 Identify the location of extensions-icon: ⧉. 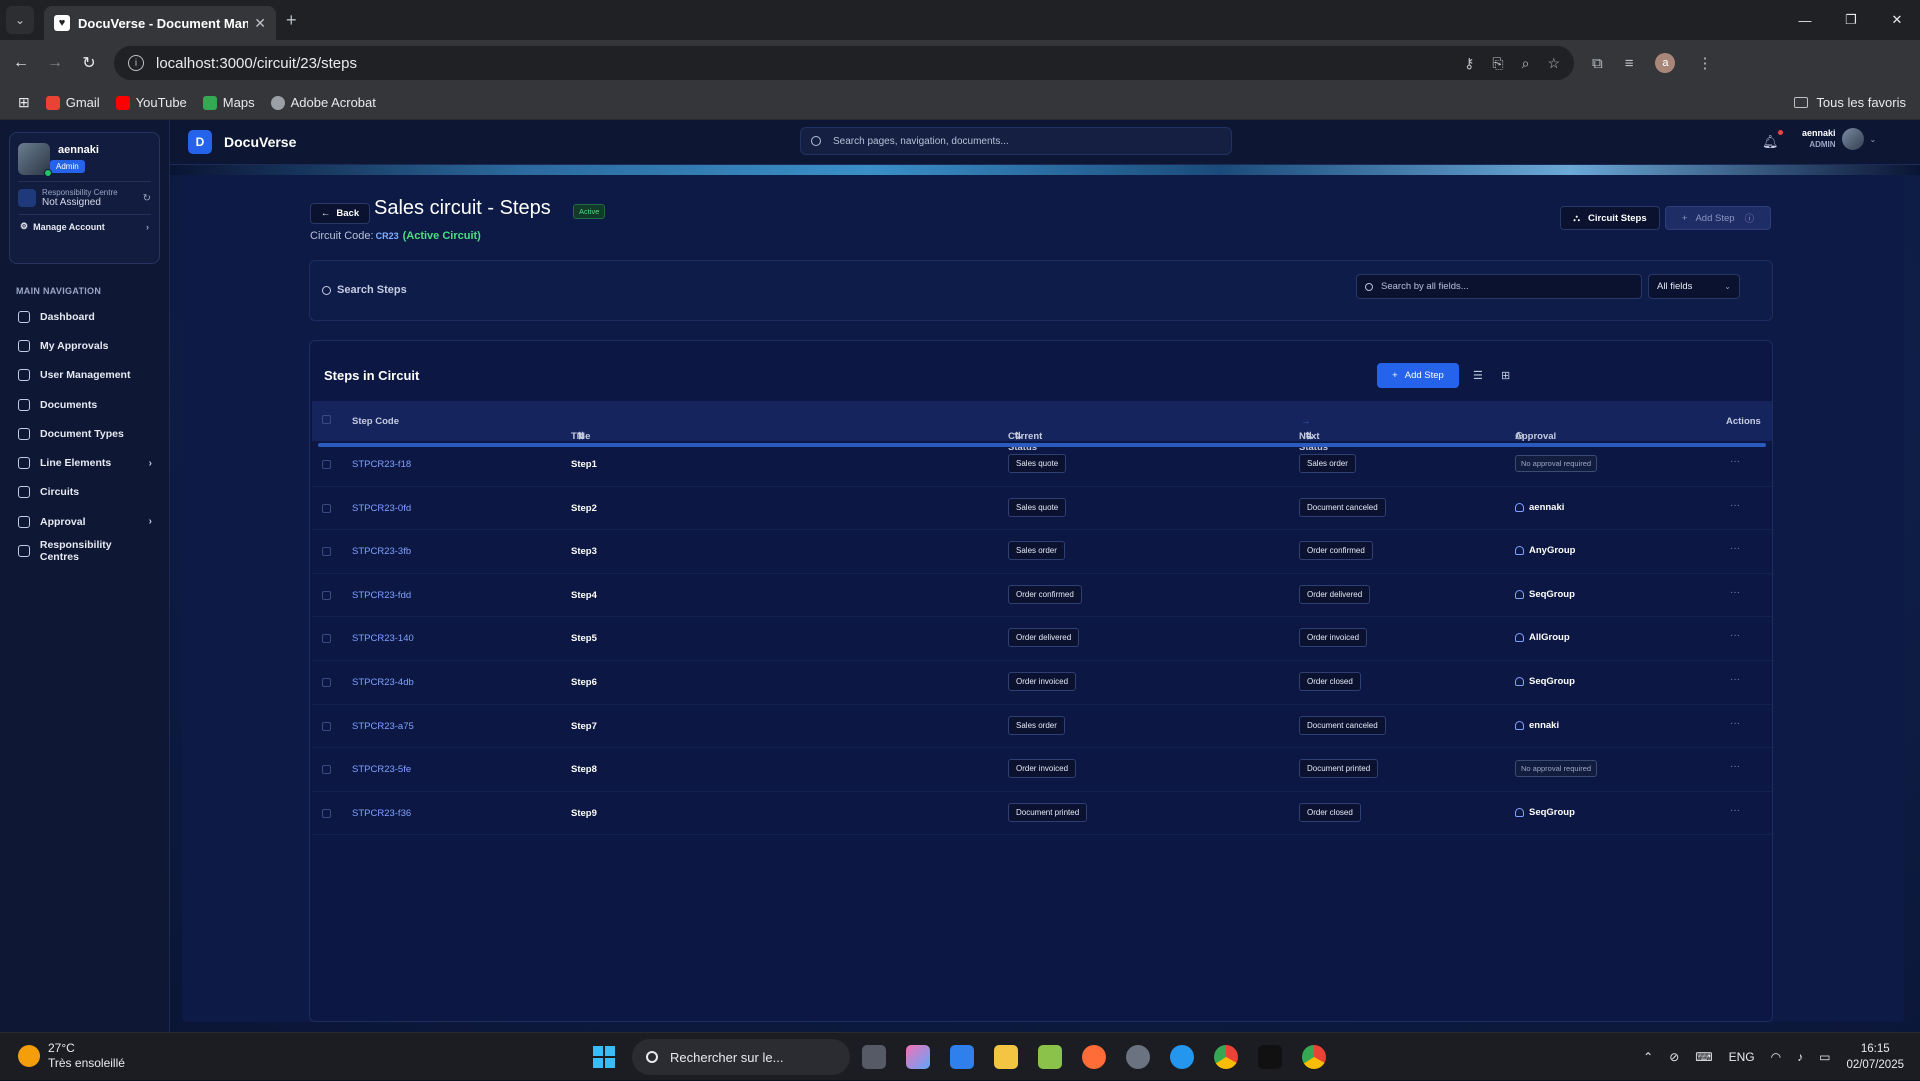
(1597, 63).